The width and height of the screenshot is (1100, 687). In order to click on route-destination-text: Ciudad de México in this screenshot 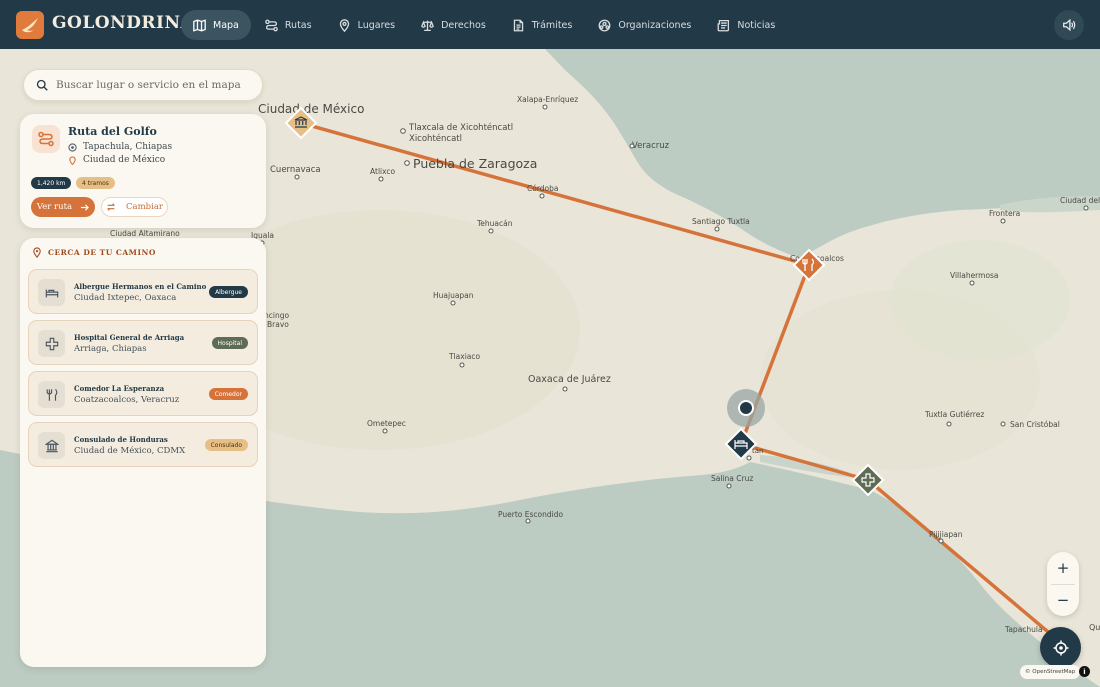, I will do `click(124, 160)`.